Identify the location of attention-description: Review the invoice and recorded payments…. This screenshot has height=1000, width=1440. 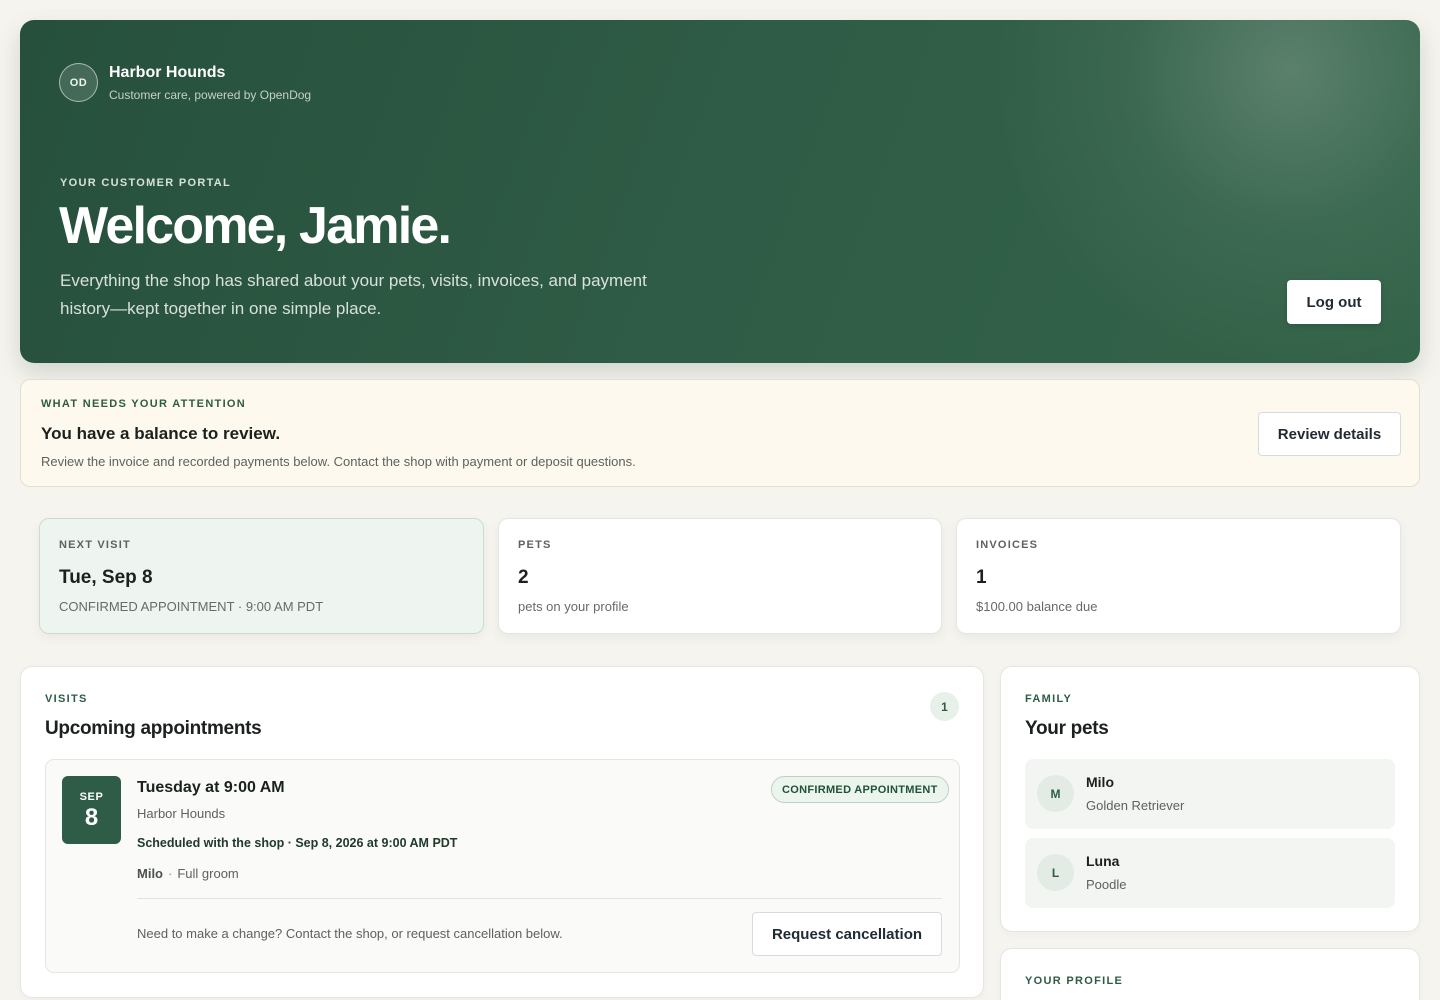
(338, 461).